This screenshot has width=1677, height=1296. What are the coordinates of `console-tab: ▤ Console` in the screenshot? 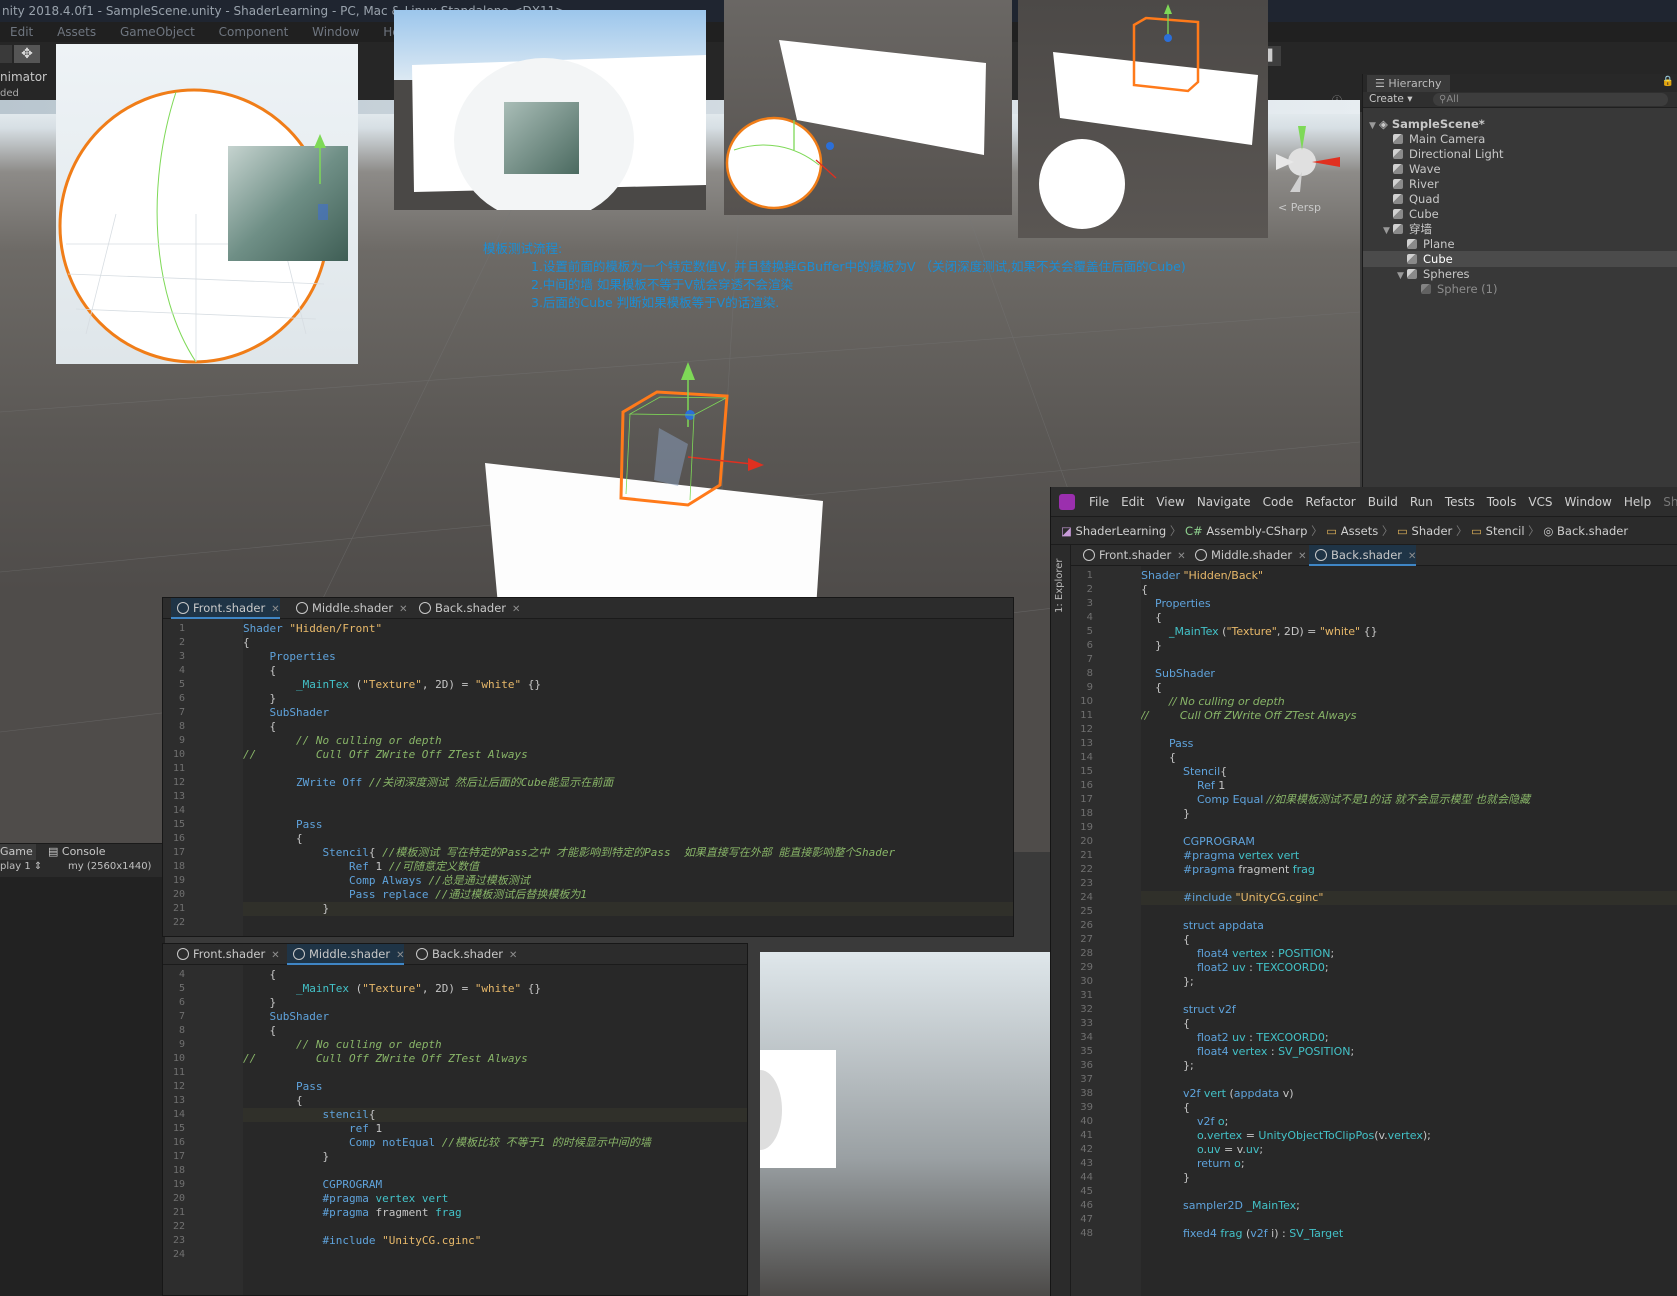 It's located at (77, 852).